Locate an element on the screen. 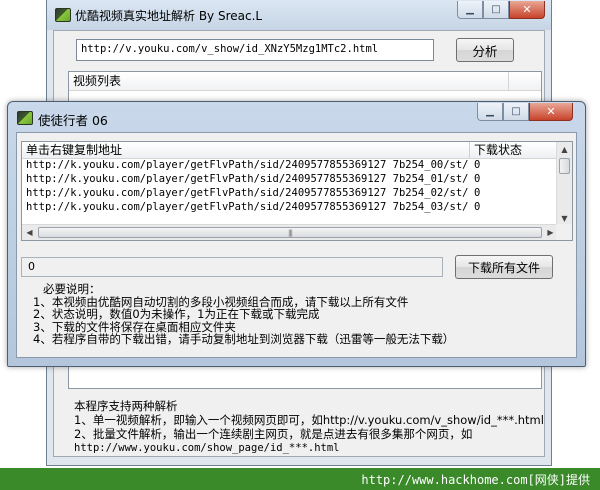 This screenshot has width=600, height=490. dialog-maximize-icon: □ is located at coordinates (516, 112).